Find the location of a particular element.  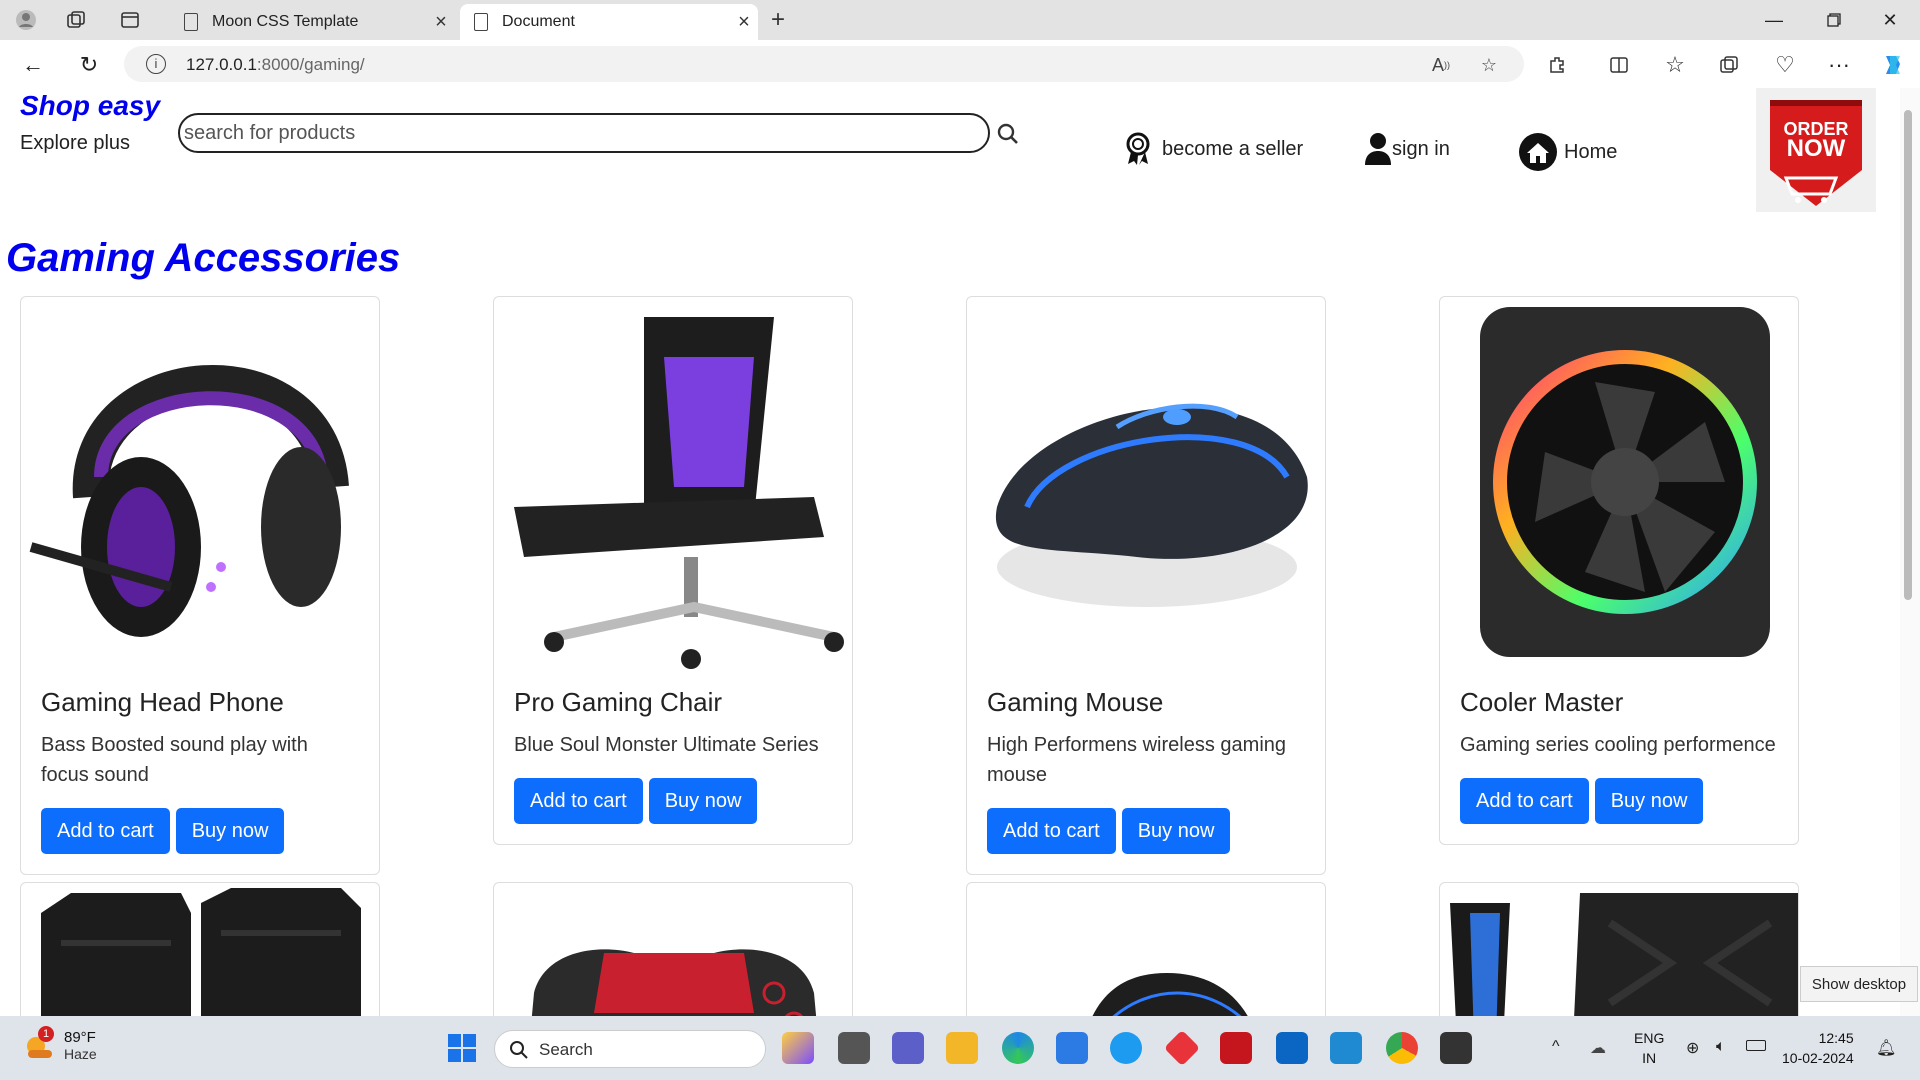

become-seller-link: become a seller is located at coordinates (1213, 149).